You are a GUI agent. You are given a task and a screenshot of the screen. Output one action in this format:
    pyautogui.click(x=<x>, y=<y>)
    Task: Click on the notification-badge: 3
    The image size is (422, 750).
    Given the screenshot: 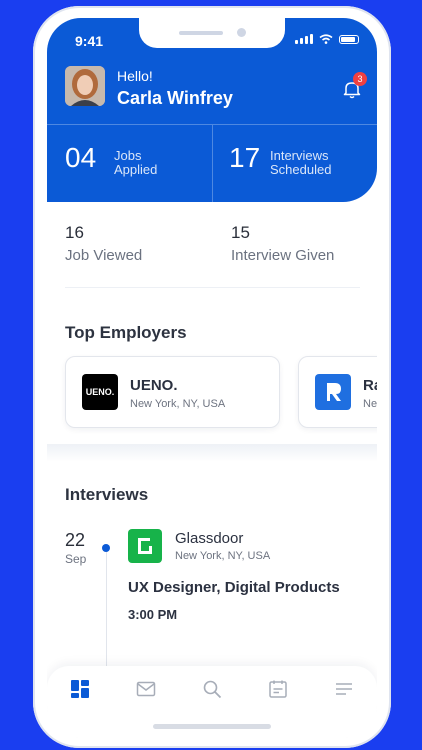 What is the action you would take?
    pyautogui.click(x=360, y=79)
    